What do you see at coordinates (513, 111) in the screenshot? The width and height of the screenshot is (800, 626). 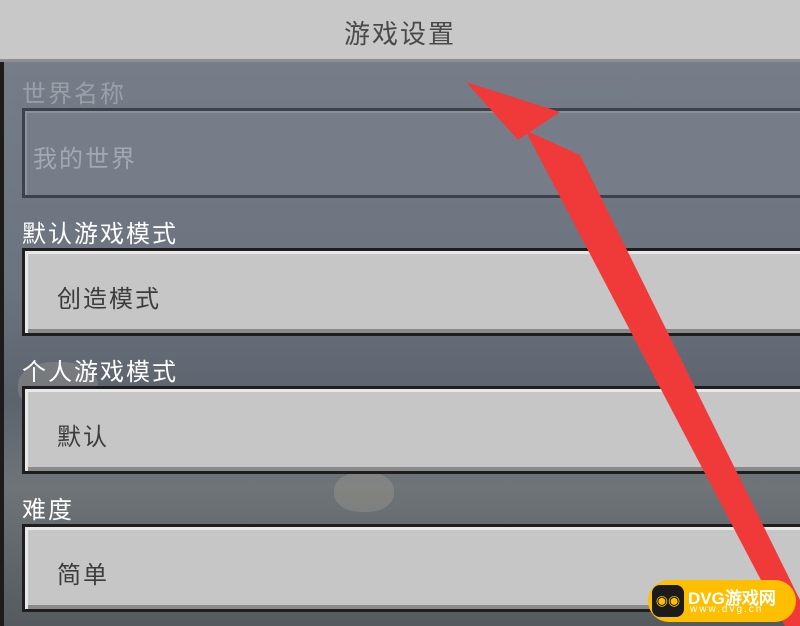 I see `arrow-head` at bounding box center [513, 111].